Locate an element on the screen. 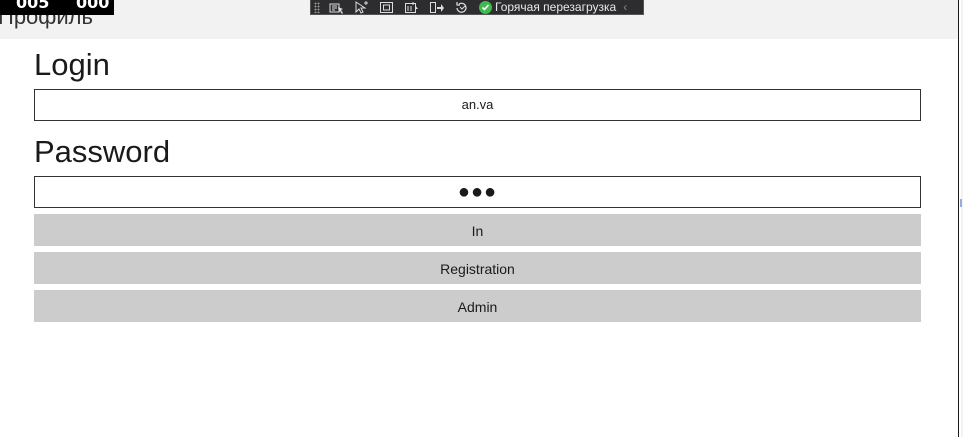 This screenshot has height=437, width=963. login-input: an.va is located at coordinates (477, 105).